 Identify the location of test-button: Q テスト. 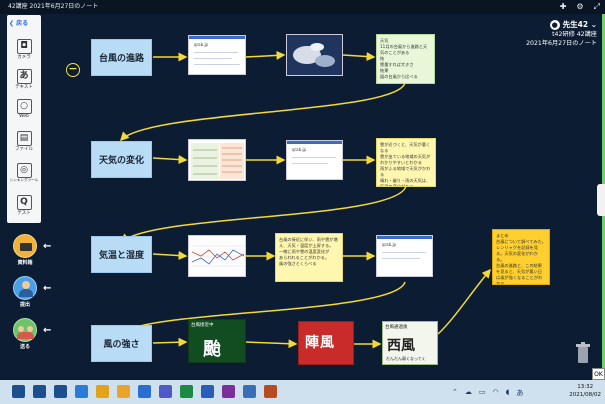
(24, 205).